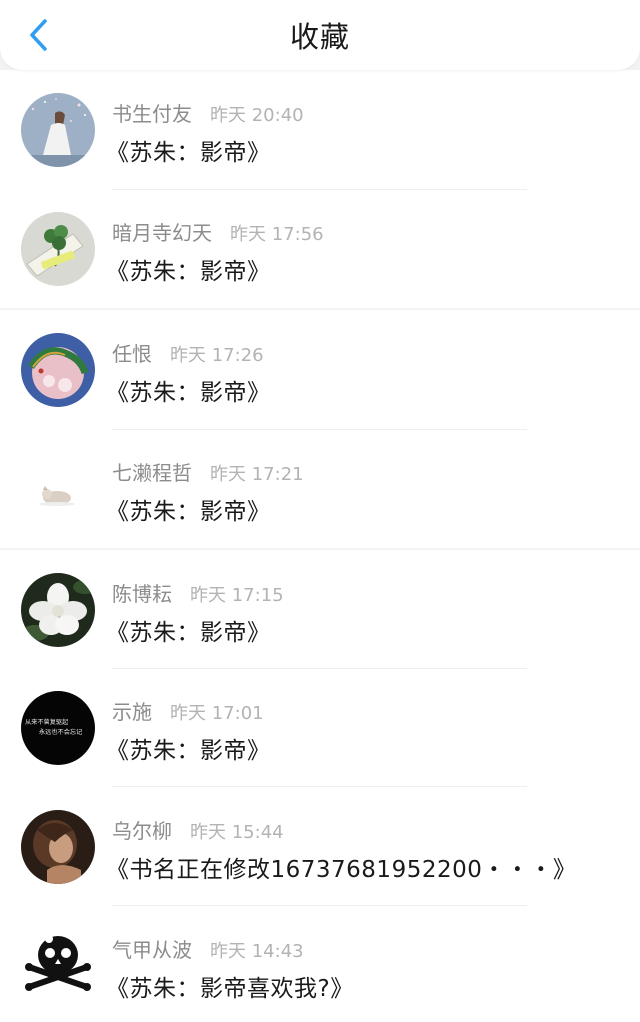  What do you see at coordinates (208, 948) in the screenshot?
I see `item-meta: 气甲从波 昨天 14:43` at bounding box center [208, 948].